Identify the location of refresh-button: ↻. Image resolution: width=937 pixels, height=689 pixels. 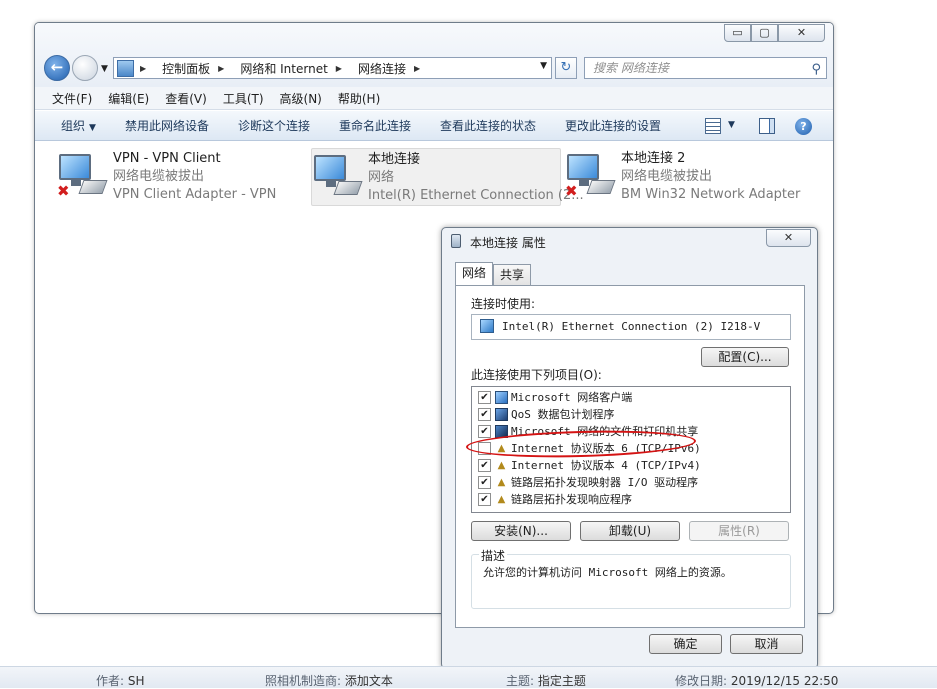
(566, 68).